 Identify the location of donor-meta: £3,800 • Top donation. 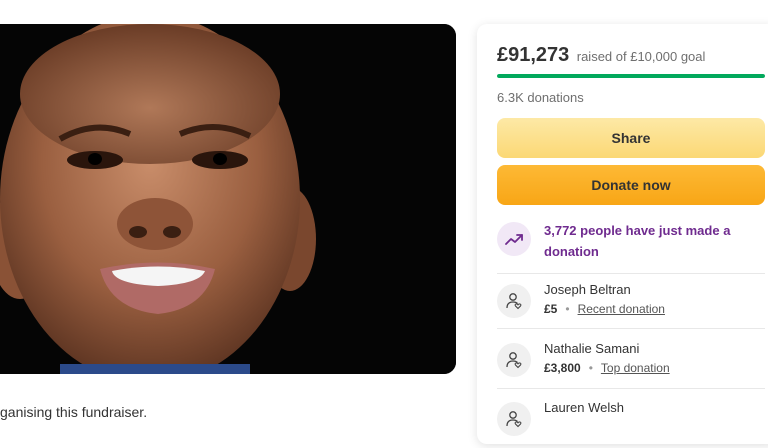
(607, 368).